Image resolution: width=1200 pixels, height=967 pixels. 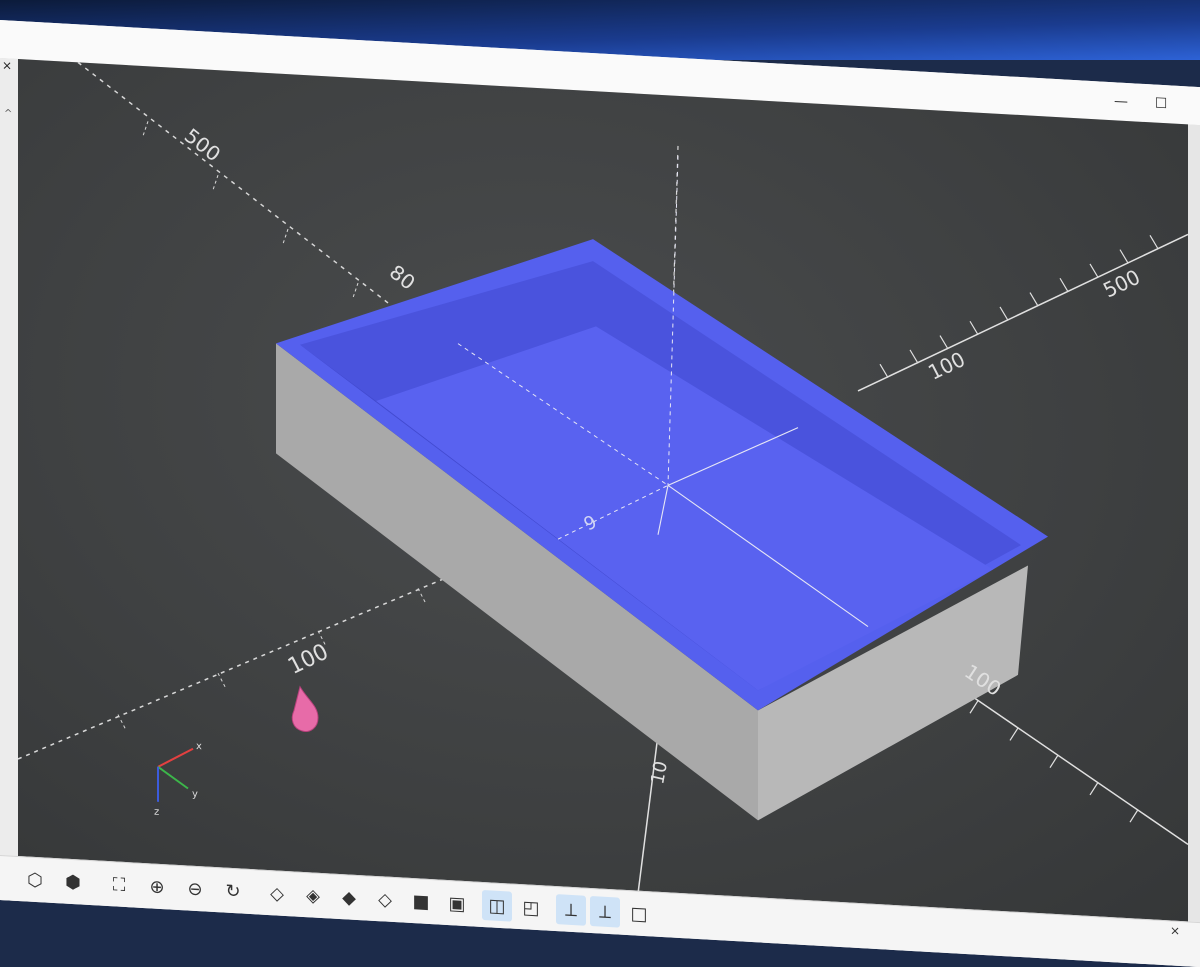 I want to click on y-axis-positive, so click(x=1022, y=312).